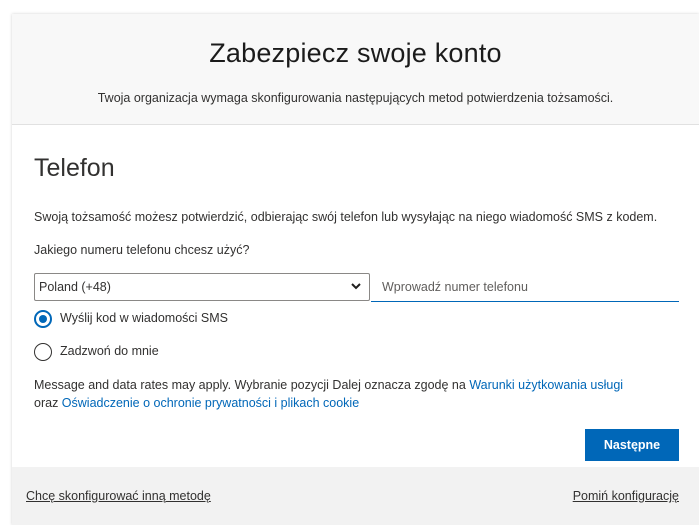 The height and width of the screenshot is (525, 699). Describe the element at coordinates (43, 319) in the screenshot. I see `radio-sms-button` at that location.